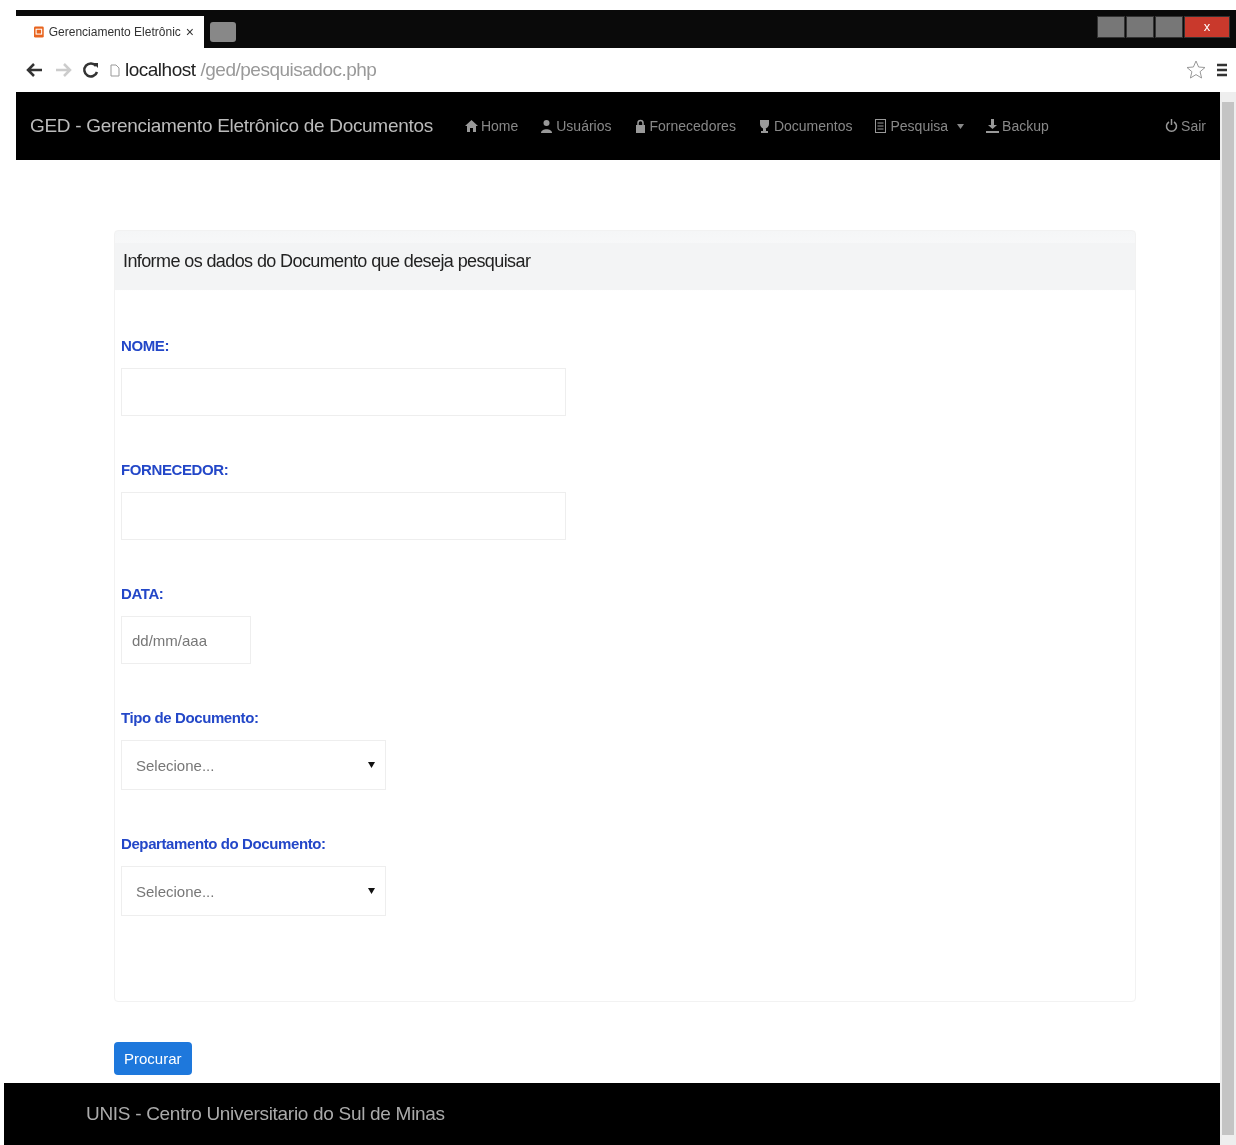  I want to click on tab-close-button: ×, so click(189, 32).